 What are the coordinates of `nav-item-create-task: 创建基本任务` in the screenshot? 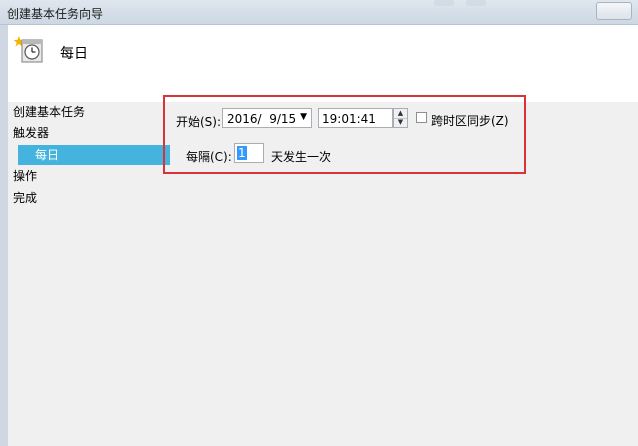 It's located at (49, 112).